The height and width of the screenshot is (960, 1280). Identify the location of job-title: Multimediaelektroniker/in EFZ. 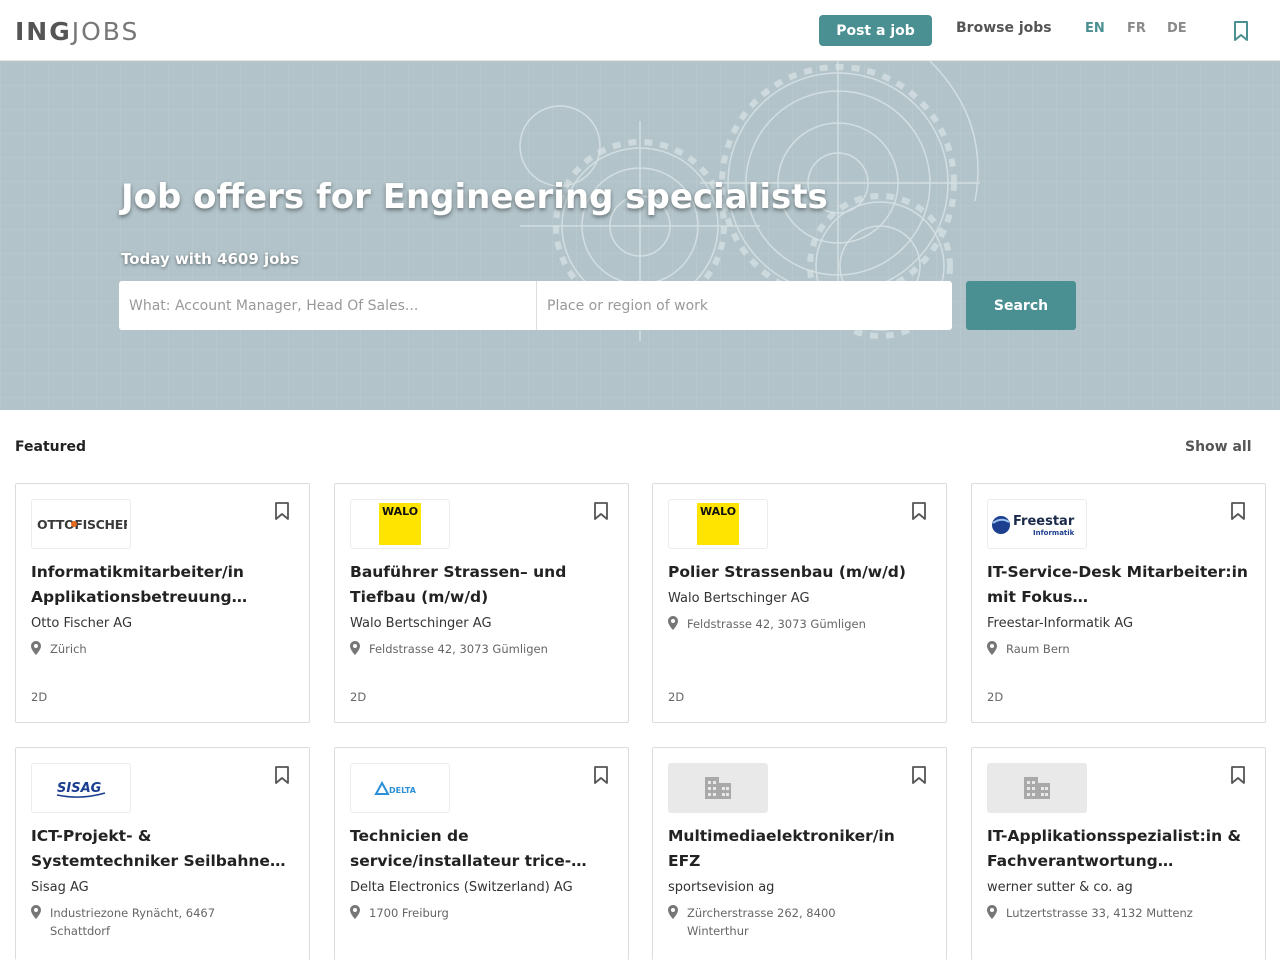
(799, 849).